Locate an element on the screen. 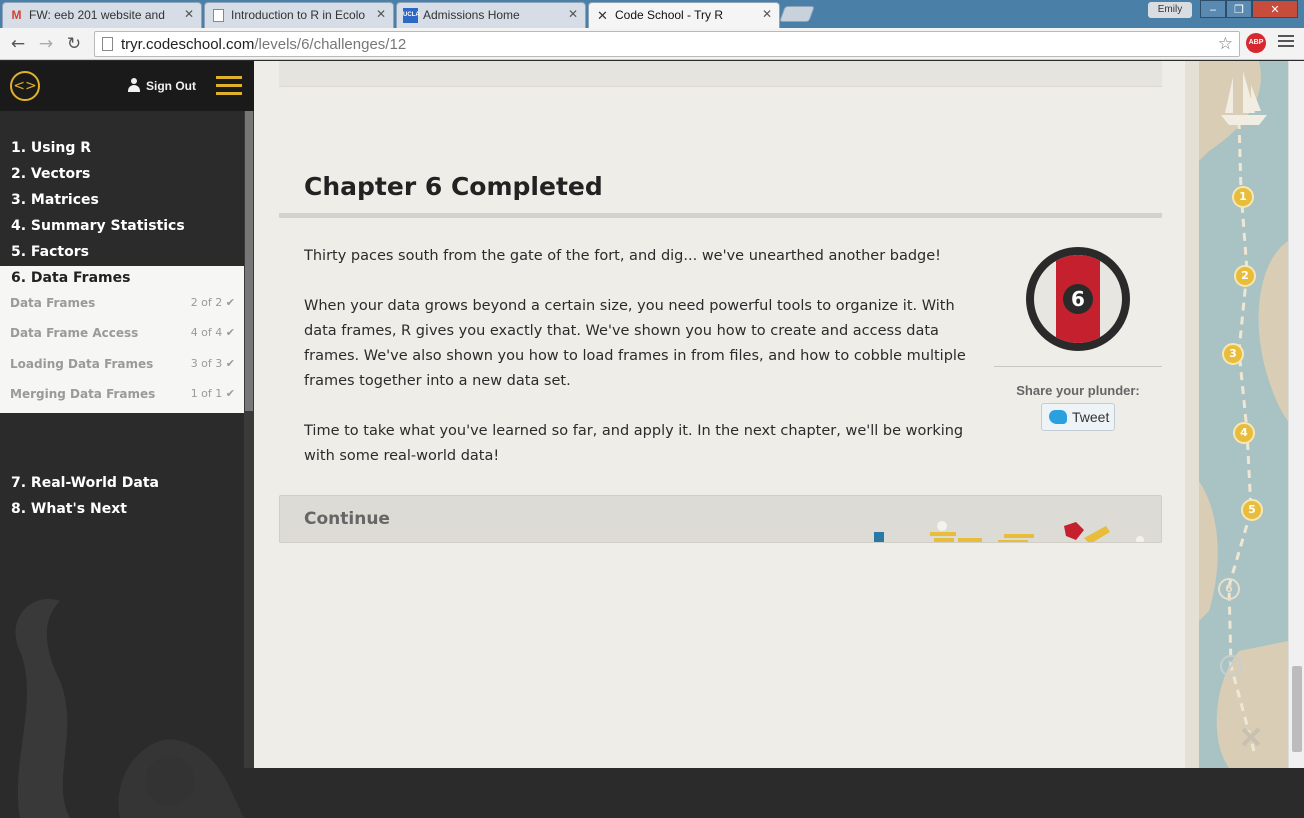 Image resolution: width=1304 pixels, height=818 pixels. tweet-button: Tweet is located at coordinates (1078, 417).